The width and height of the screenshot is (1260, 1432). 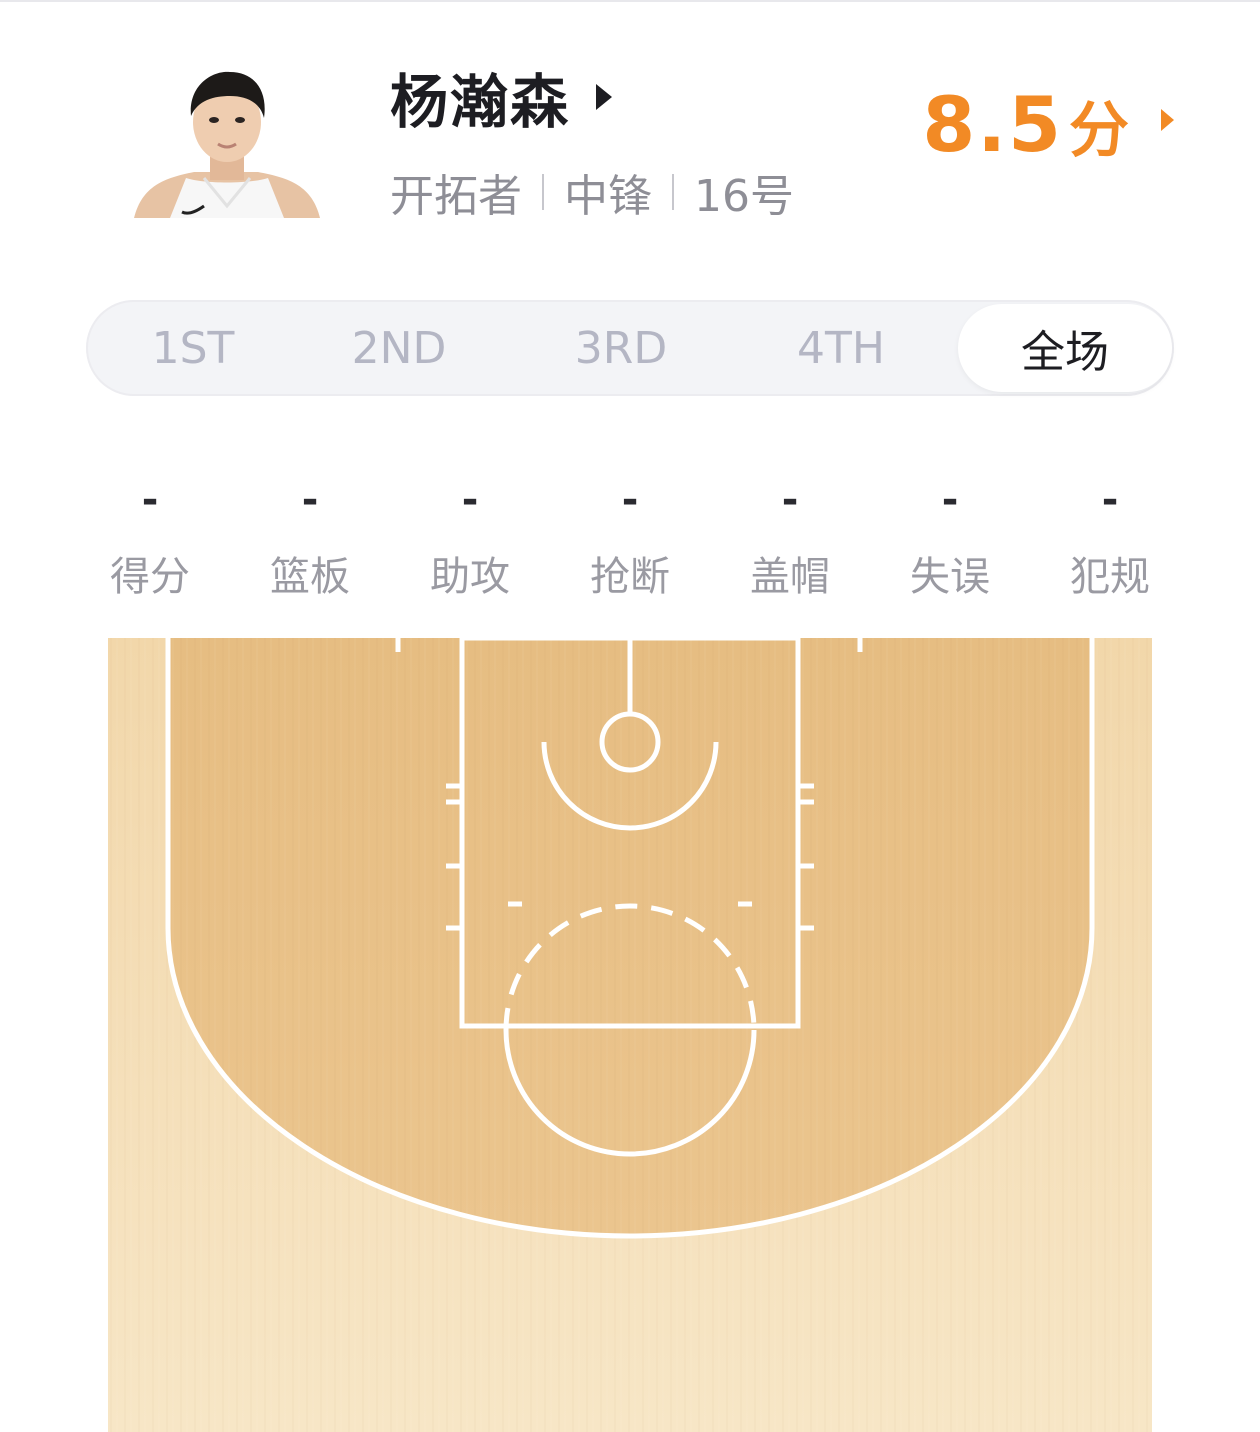 I want to click on quarter-tabs: 1ST 2ND 3RD 4TH 全场, so click(x=630, y=348).